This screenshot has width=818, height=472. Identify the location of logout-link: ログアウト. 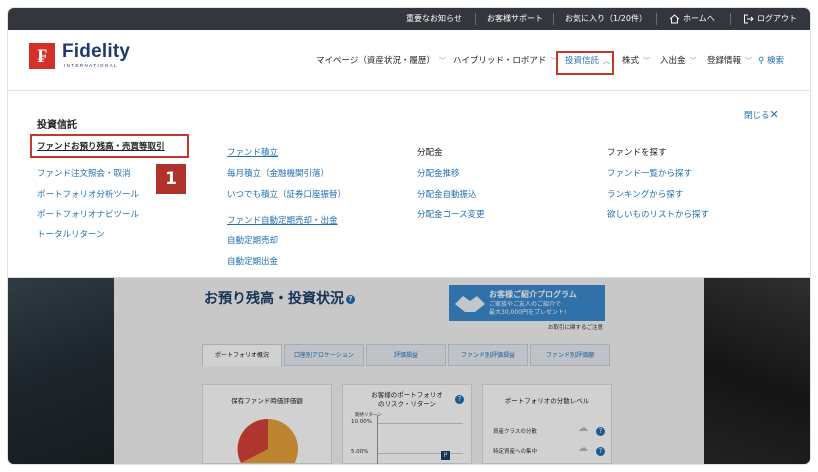
(770, 19).